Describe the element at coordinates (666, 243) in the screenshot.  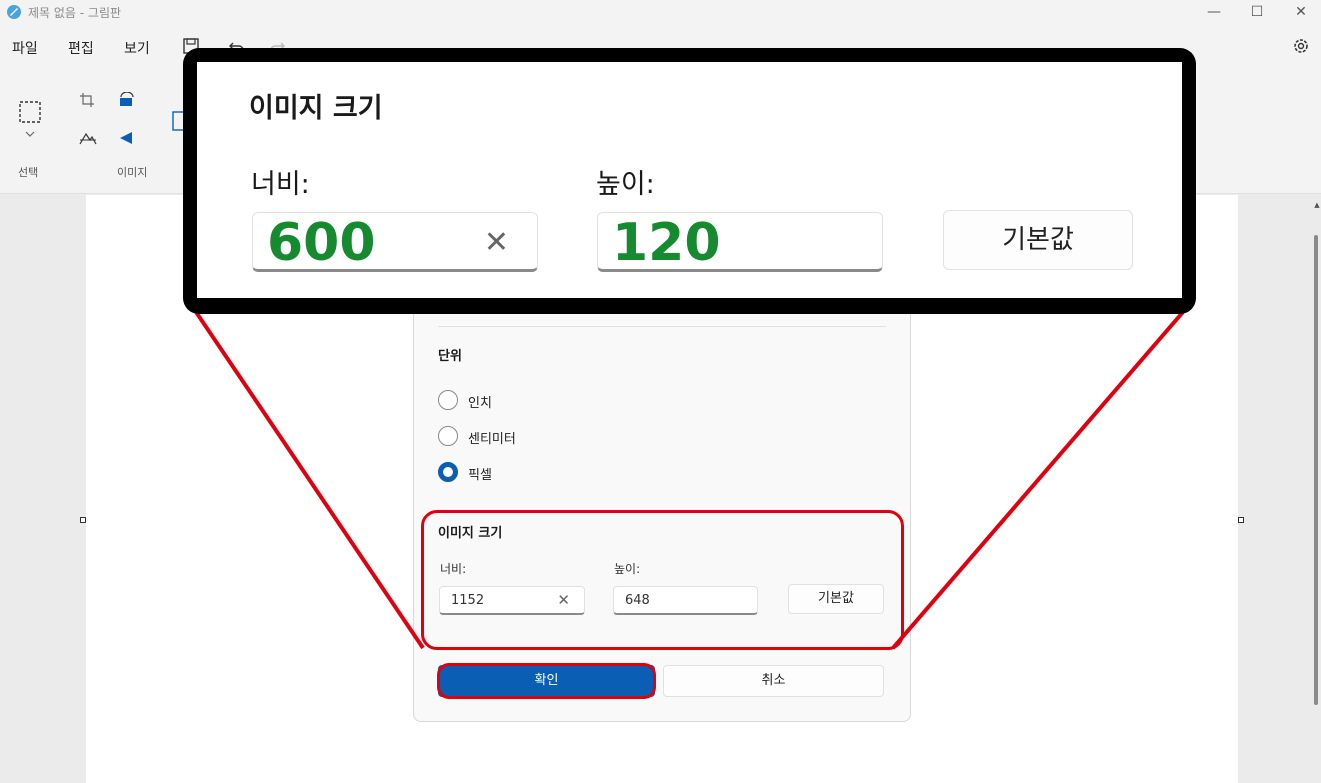
I see `zoom-height-value: 120` at that location.